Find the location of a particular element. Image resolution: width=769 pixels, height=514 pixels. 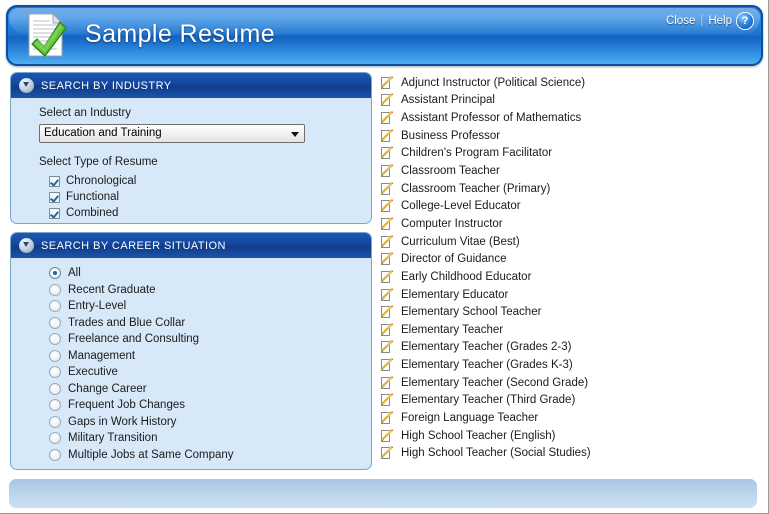

radio-label: Entry-Level is located at coordinates (97, 306).